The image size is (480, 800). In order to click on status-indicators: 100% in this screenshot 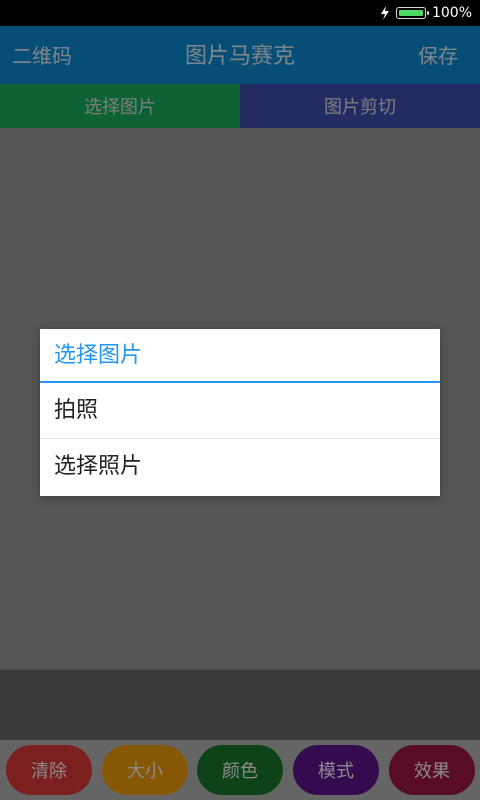, I will do `click(426, 13)`.